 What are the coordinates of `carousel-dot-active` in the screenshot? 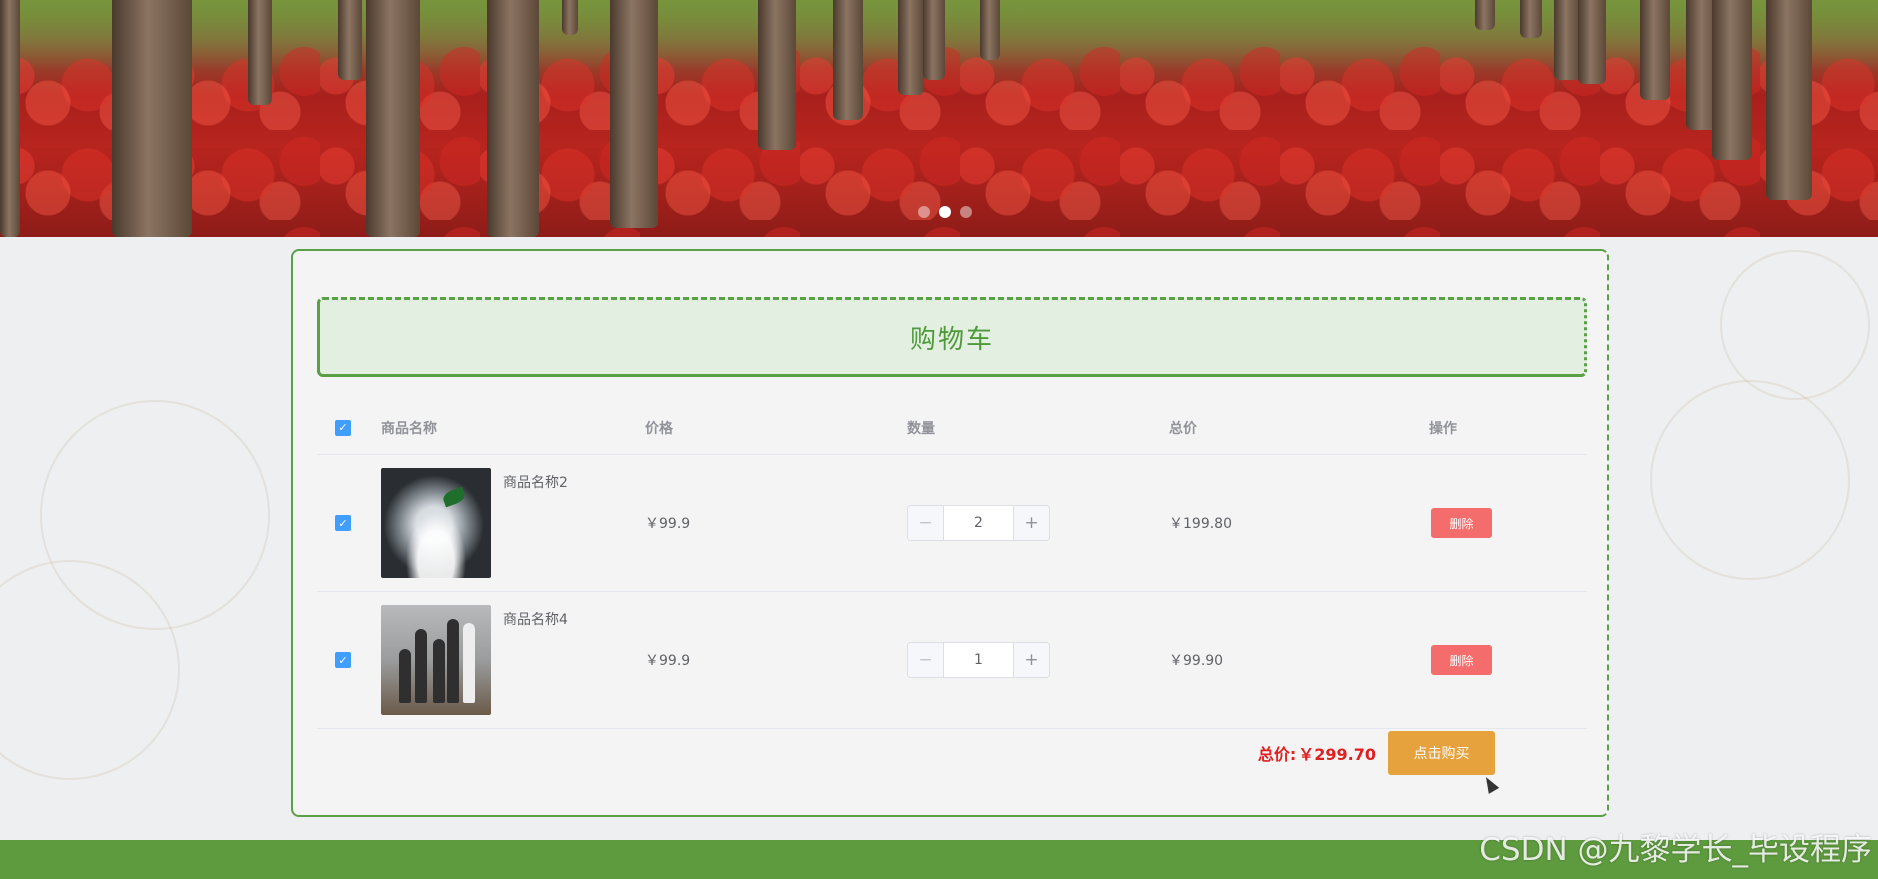 It's located at (945, 212).